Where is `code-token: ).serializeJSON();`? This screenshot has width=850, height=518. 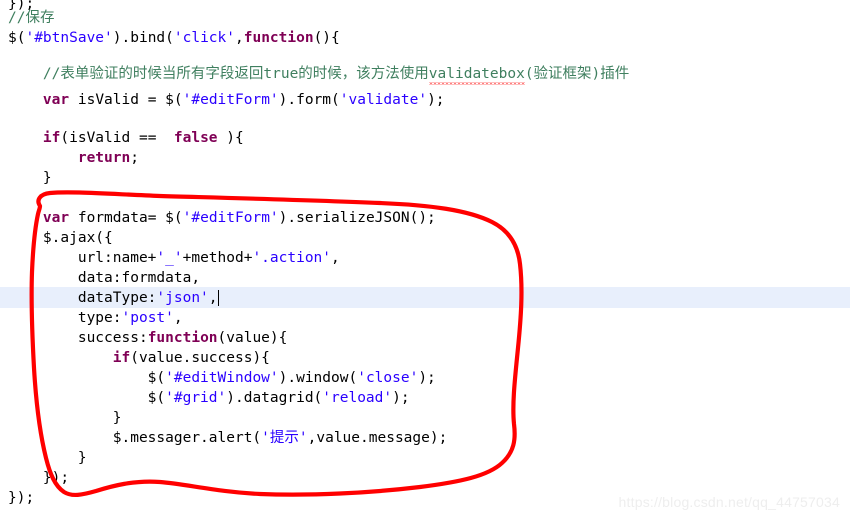 code-token: ).serializeJSON(); is located at coordinates (357, 218).